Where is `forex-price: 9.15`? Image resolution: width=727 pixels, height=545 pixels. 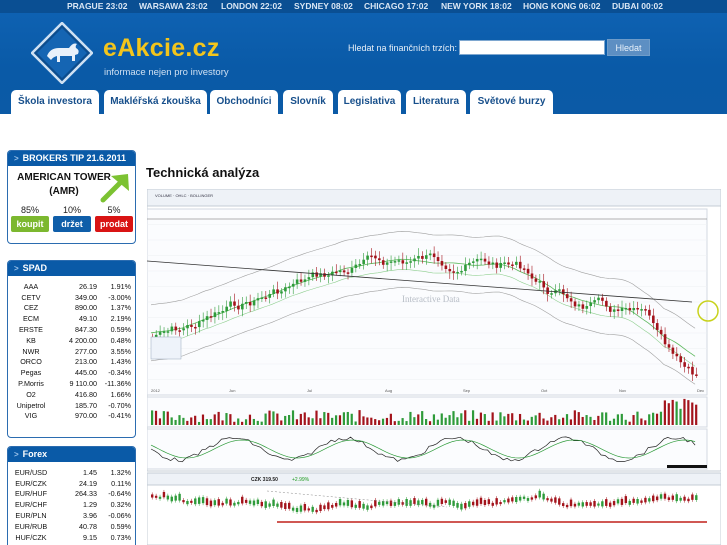
forex-price: 9.15 is located at coordinates (90, 537).